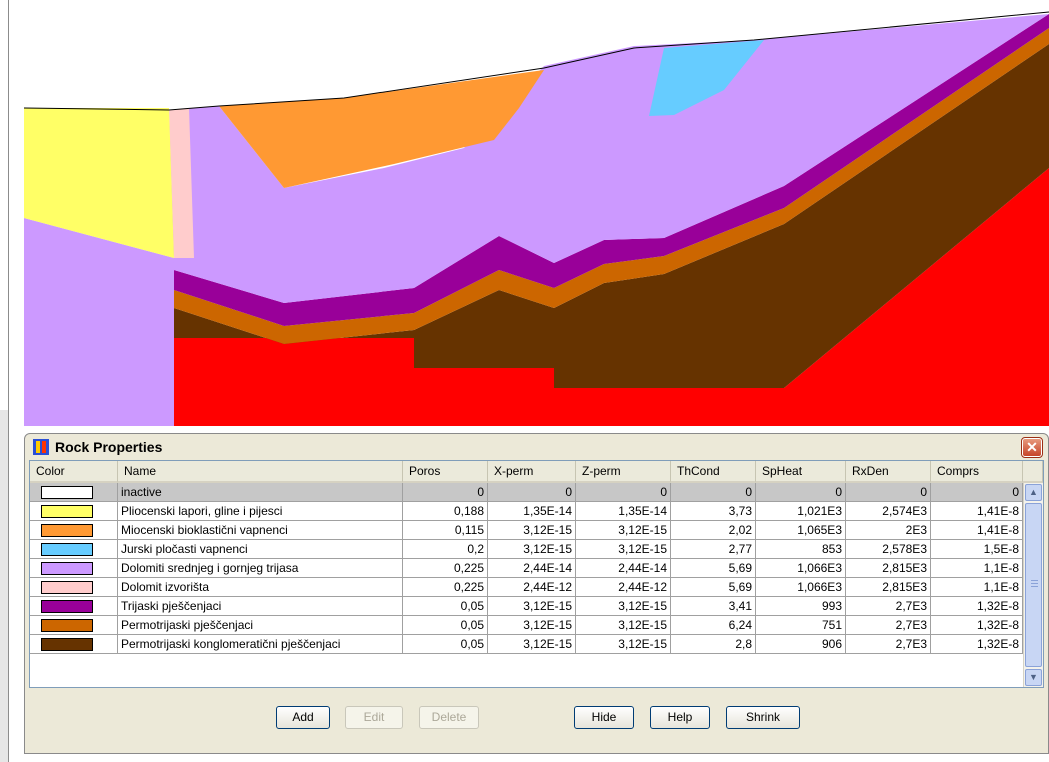 Image resolution: width=1049 pixels, height=762 pixels. What do you see at coordinates (801, 549) in the screenshot?
I see `spheat-cell: 853` at bounding box center [801, 549].